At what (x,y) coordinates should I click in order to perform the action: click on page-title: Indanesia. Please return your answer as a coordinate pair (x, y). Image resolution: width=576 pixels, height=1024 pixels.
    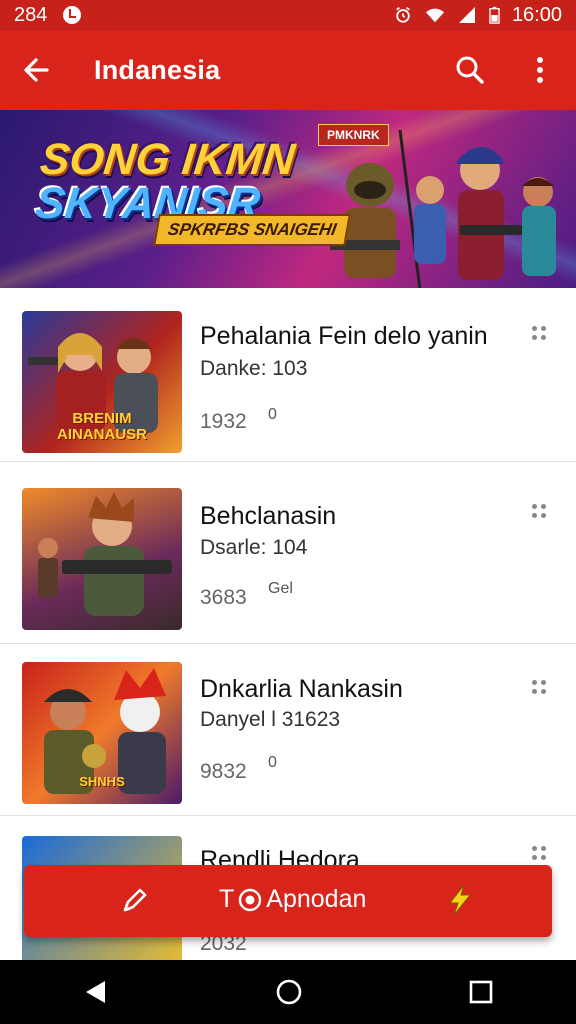
    Looking at the image, I should click on (157, 69).